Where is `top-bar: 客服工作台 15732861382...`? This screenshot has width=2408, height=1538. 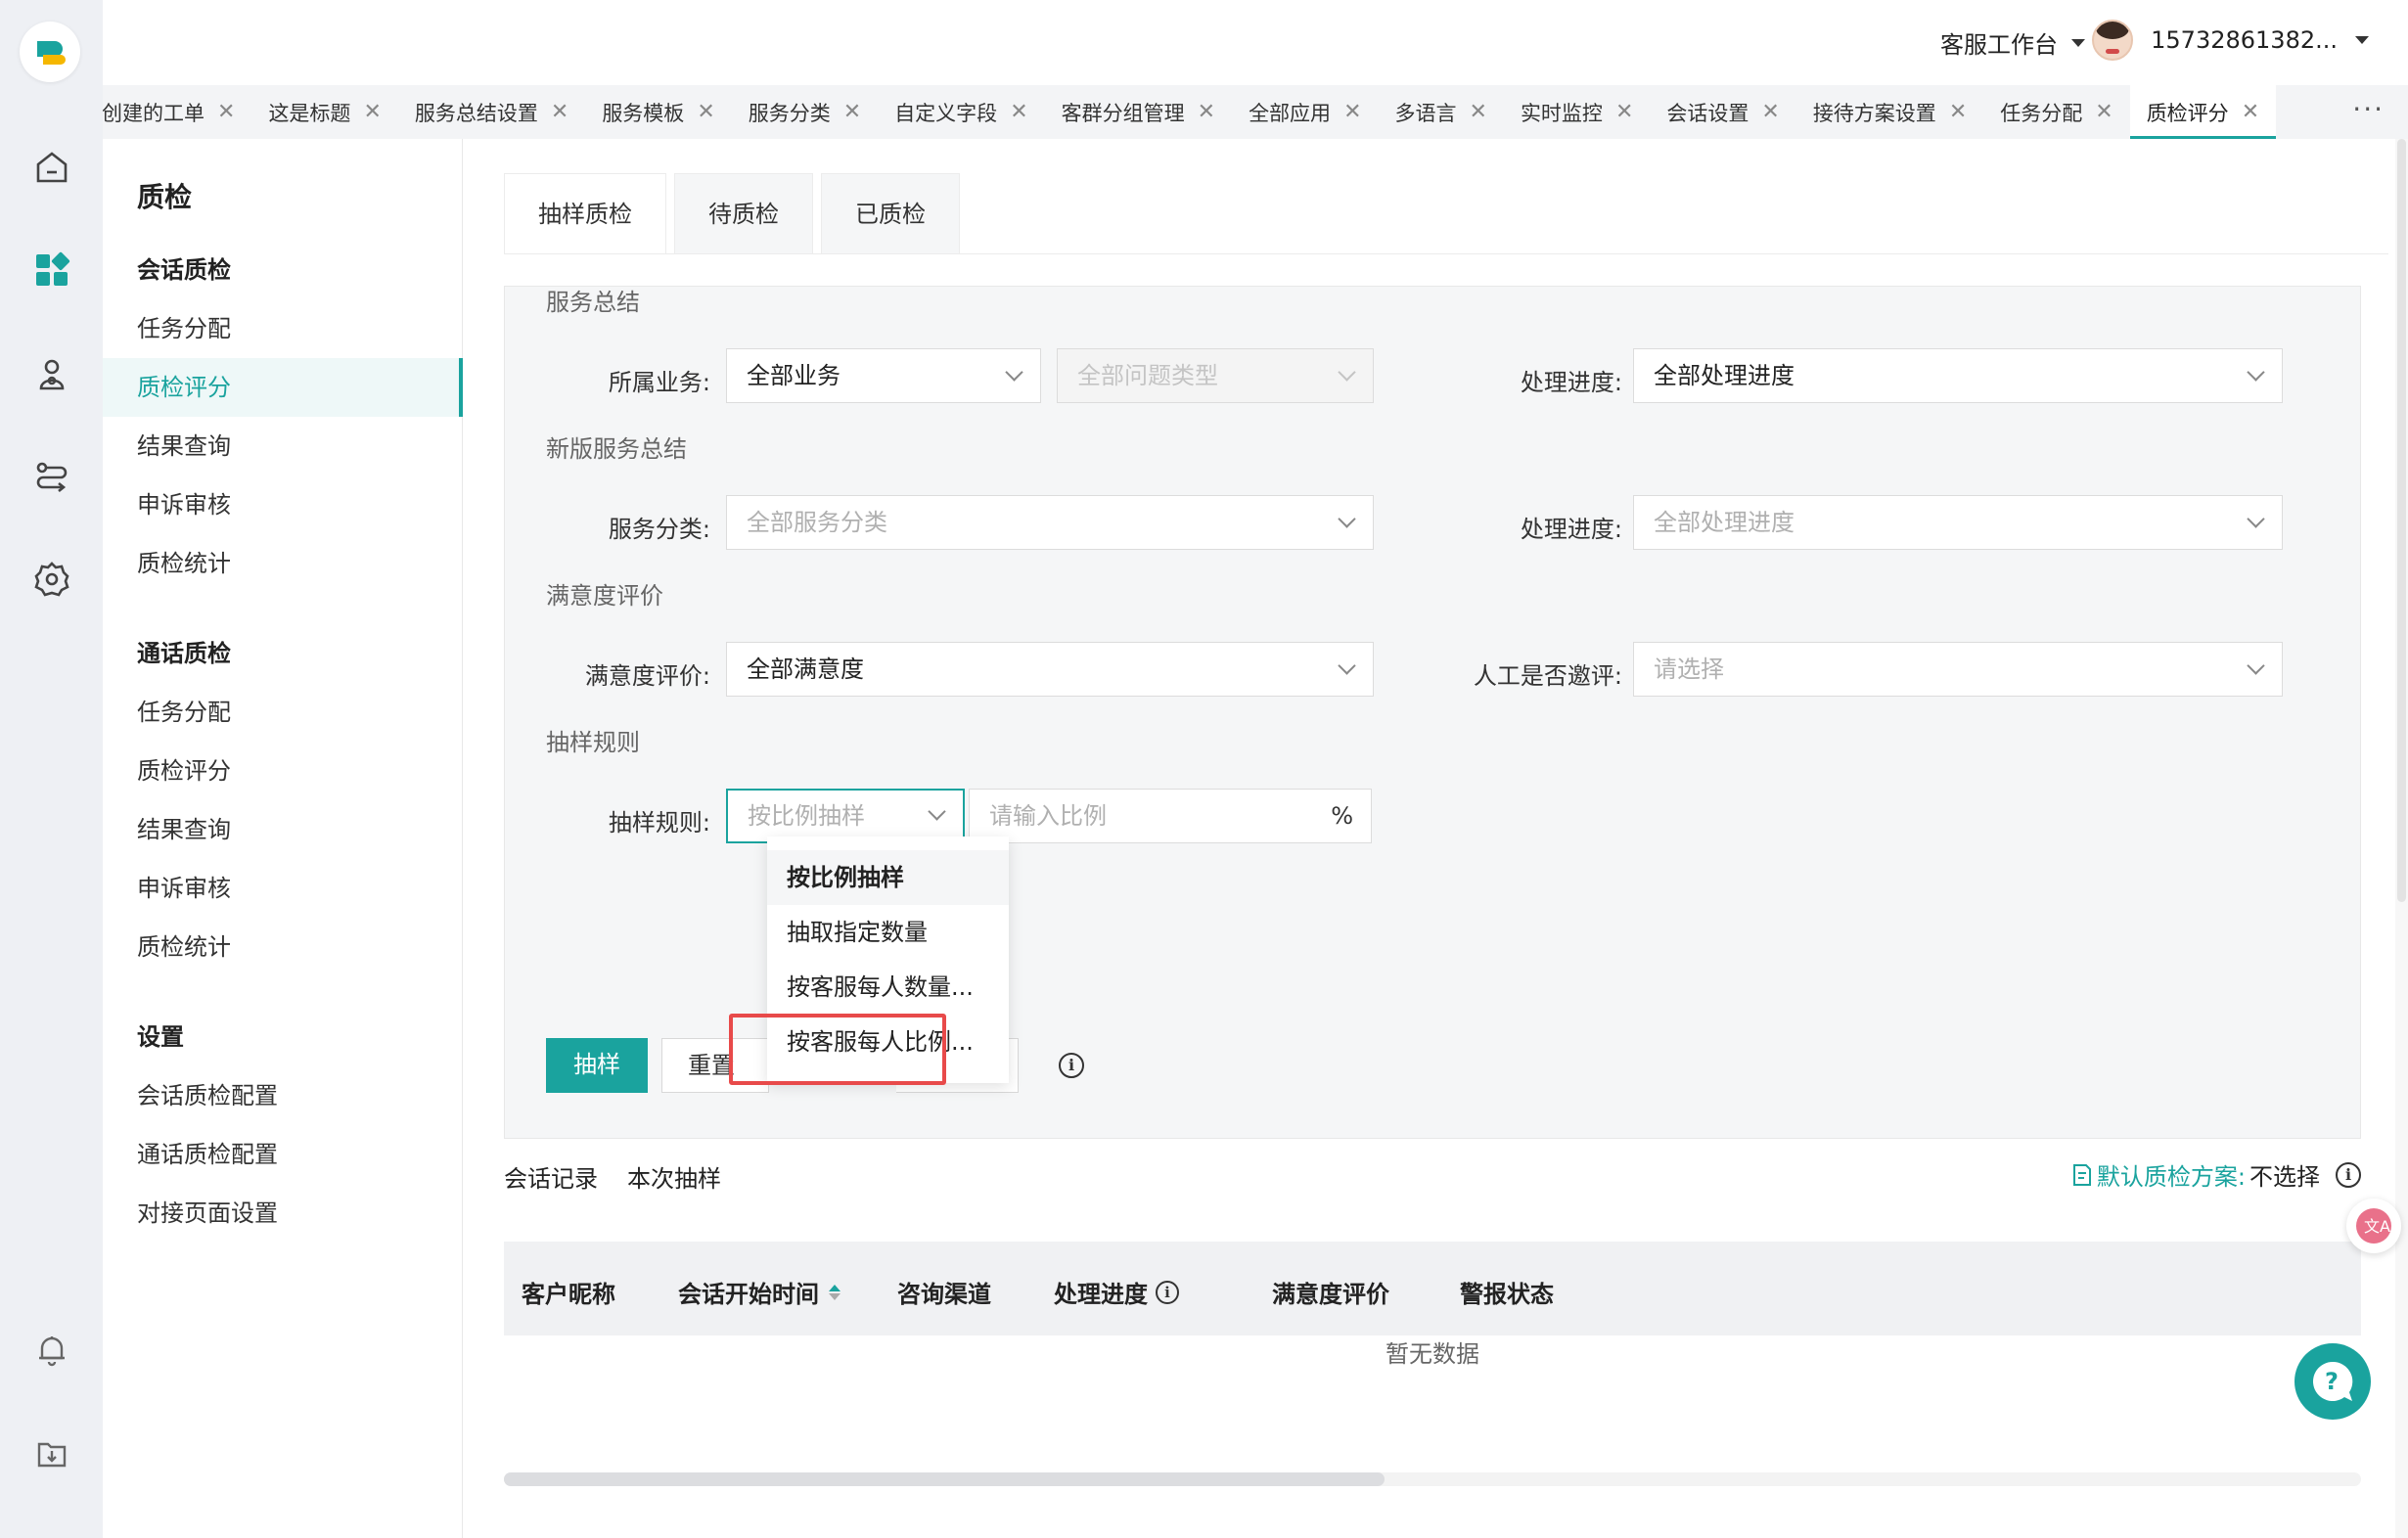 top-bar: 客服工作台 15732861382... is located at coordinates (1256, 42).